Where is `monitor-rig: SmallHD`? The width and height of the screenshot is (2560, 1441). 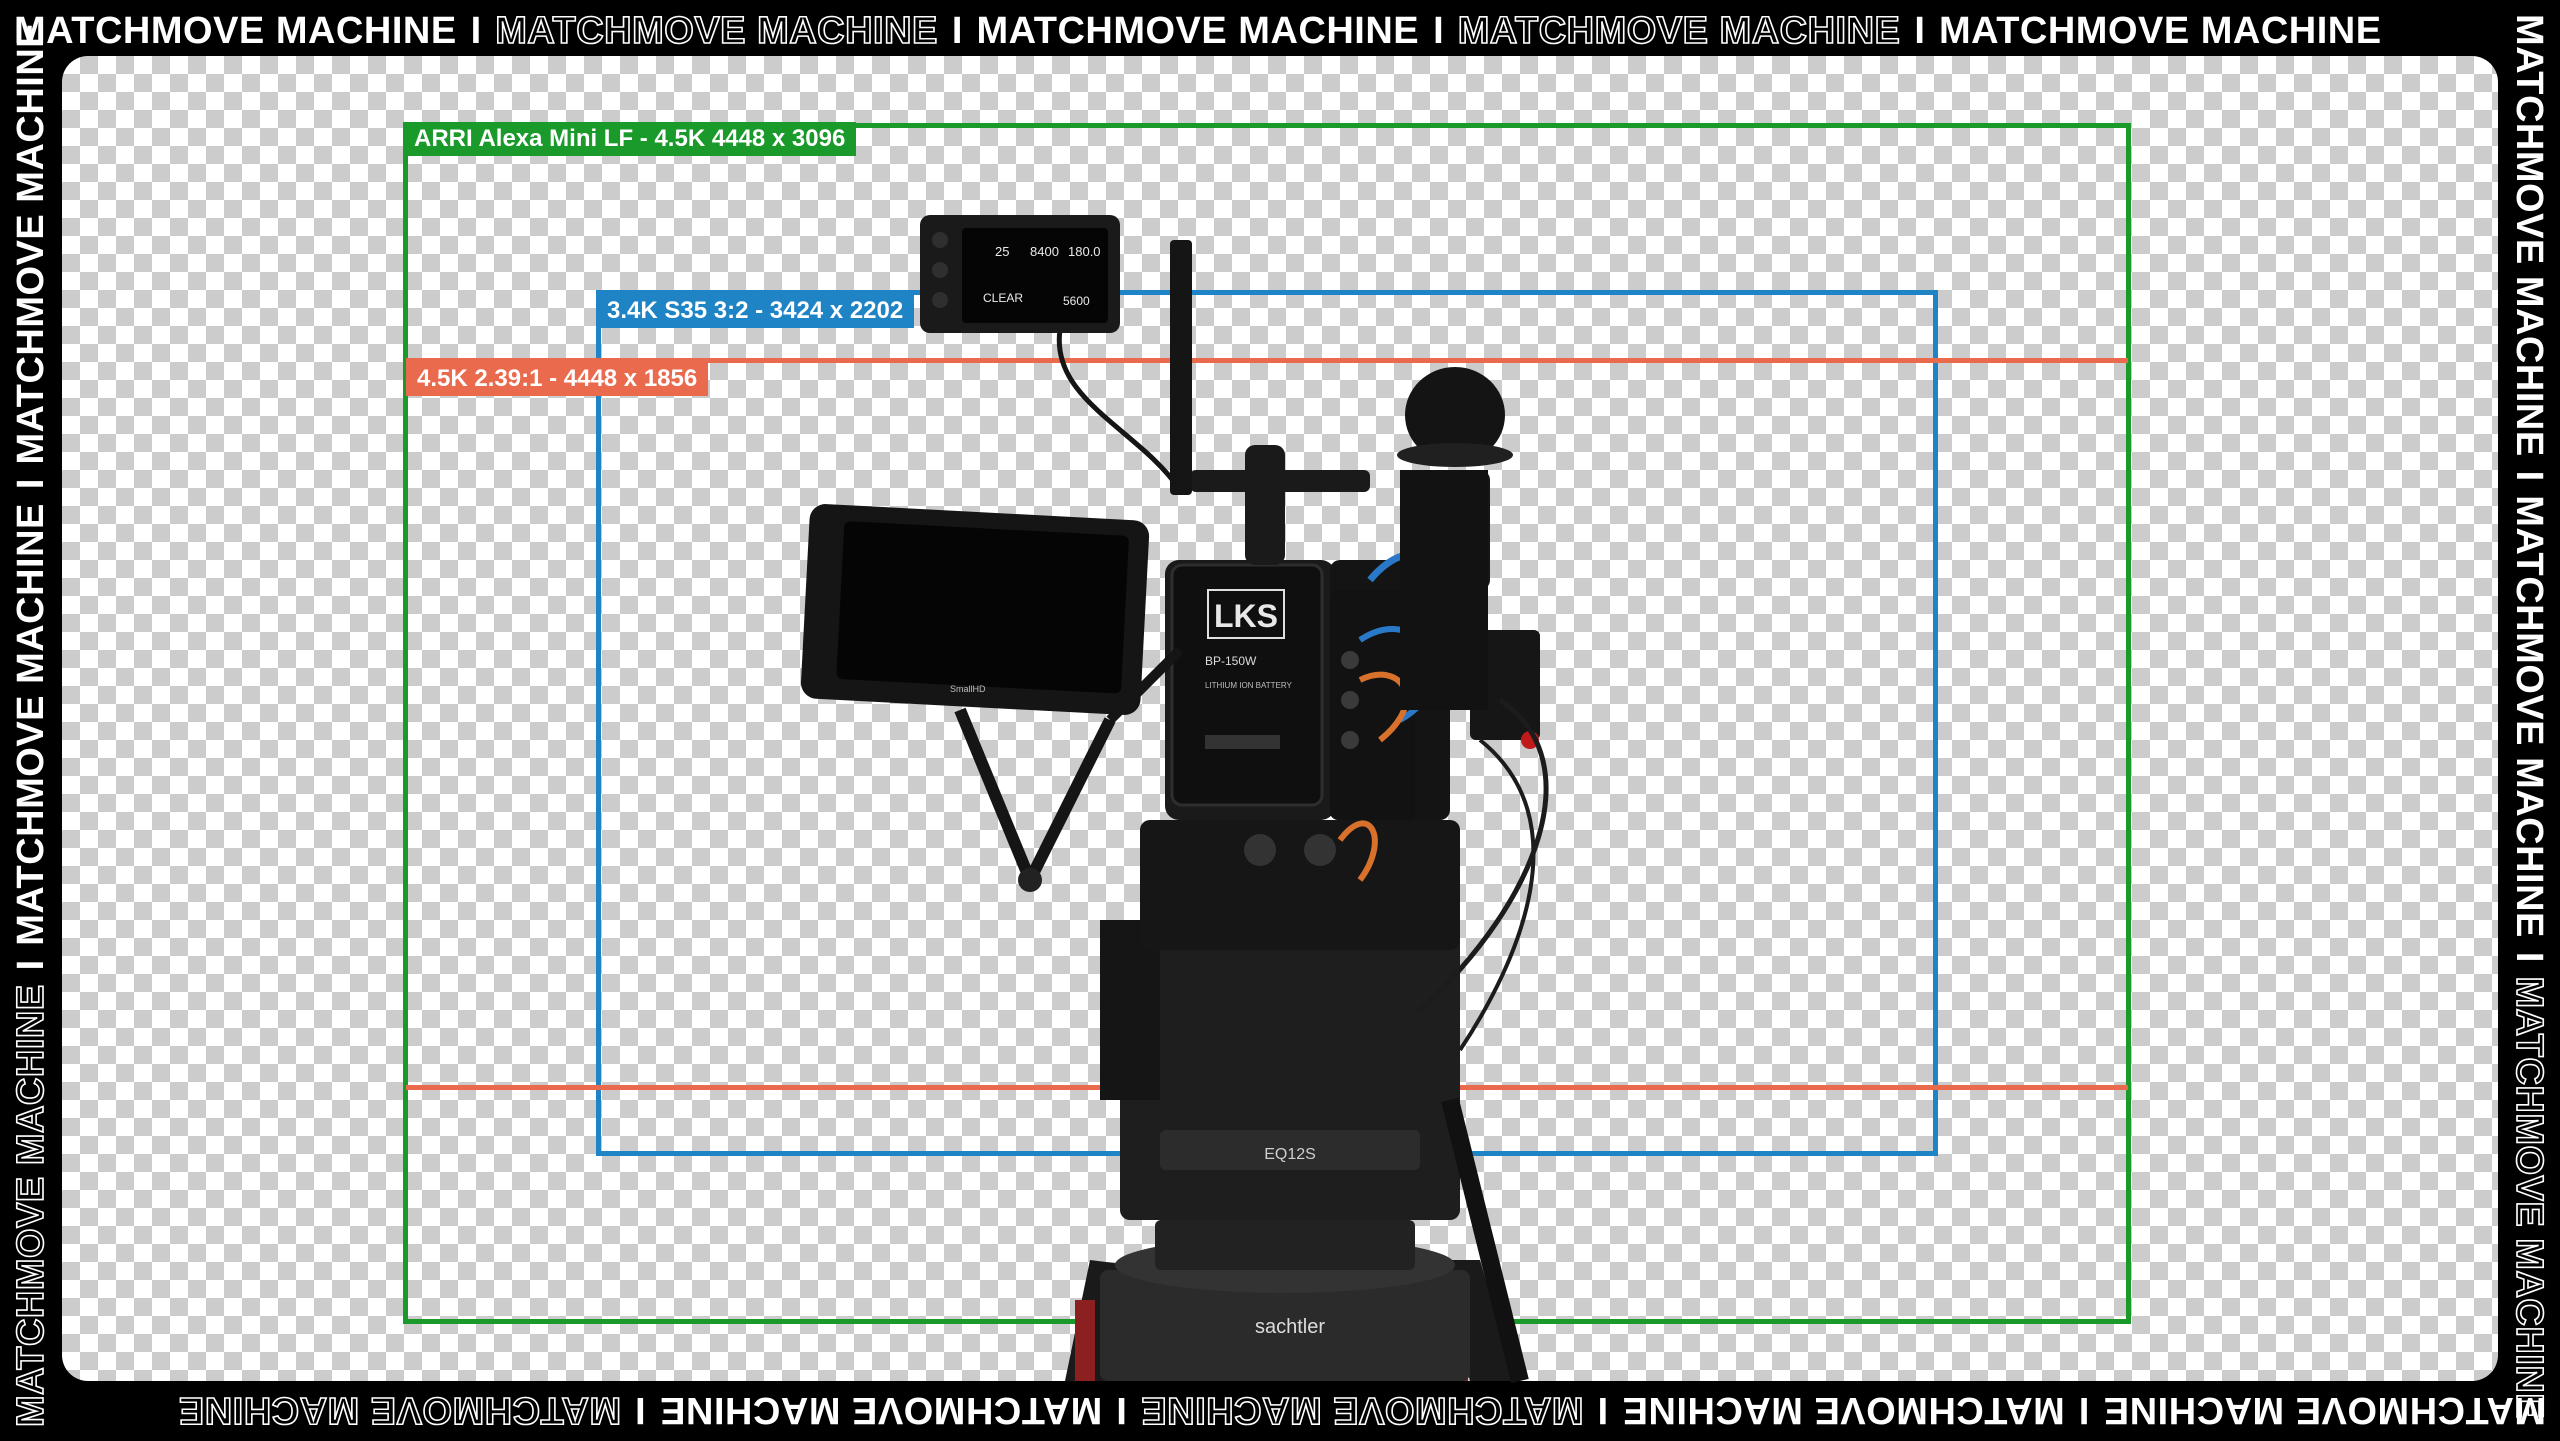
monitor-rig: SmallHD is located at coordinates (992, 698).